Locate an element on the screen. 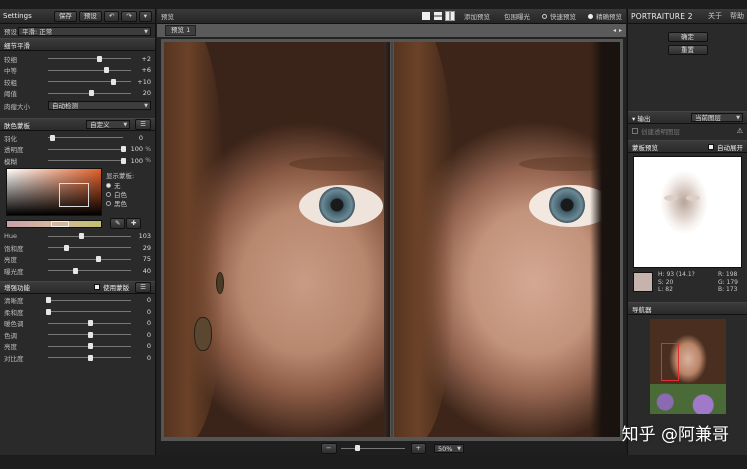  hue-strip is located at coordinates (54, 223).